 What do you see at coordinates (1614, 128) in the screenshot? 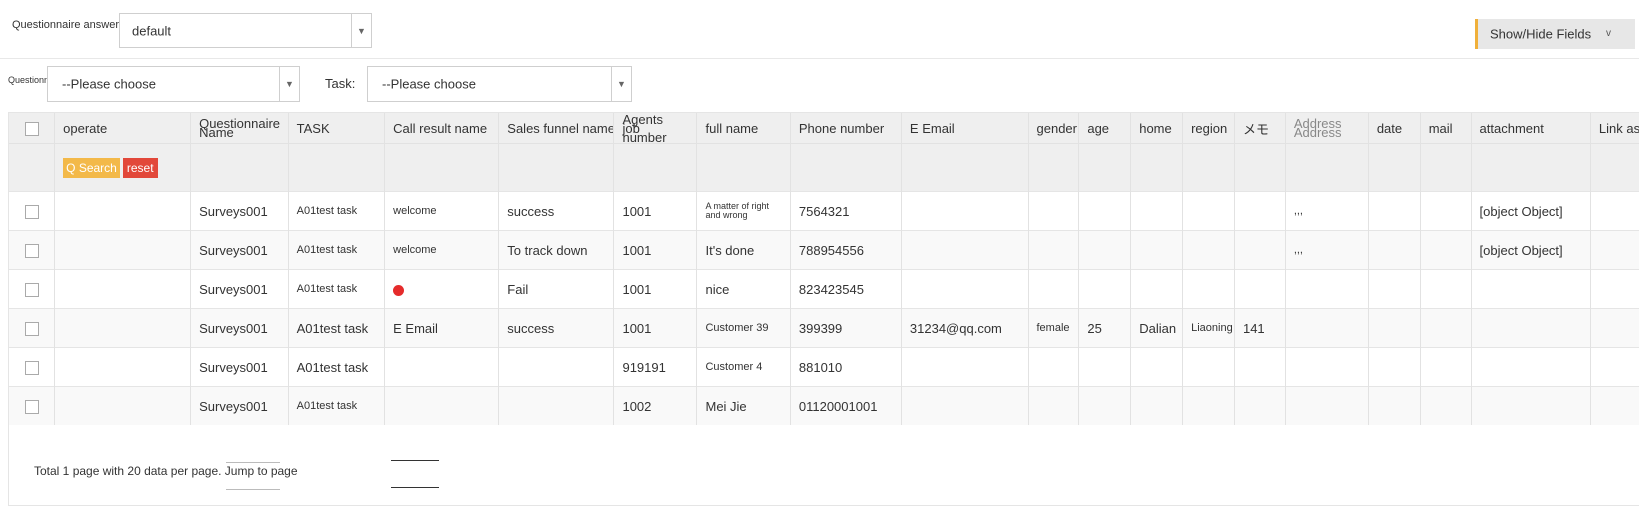
I see `header-link-association: Link association` at bounding box center [1614, 128].